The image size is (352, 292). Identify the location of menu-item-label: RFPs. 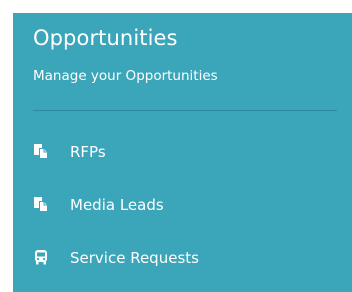
(88, 151).